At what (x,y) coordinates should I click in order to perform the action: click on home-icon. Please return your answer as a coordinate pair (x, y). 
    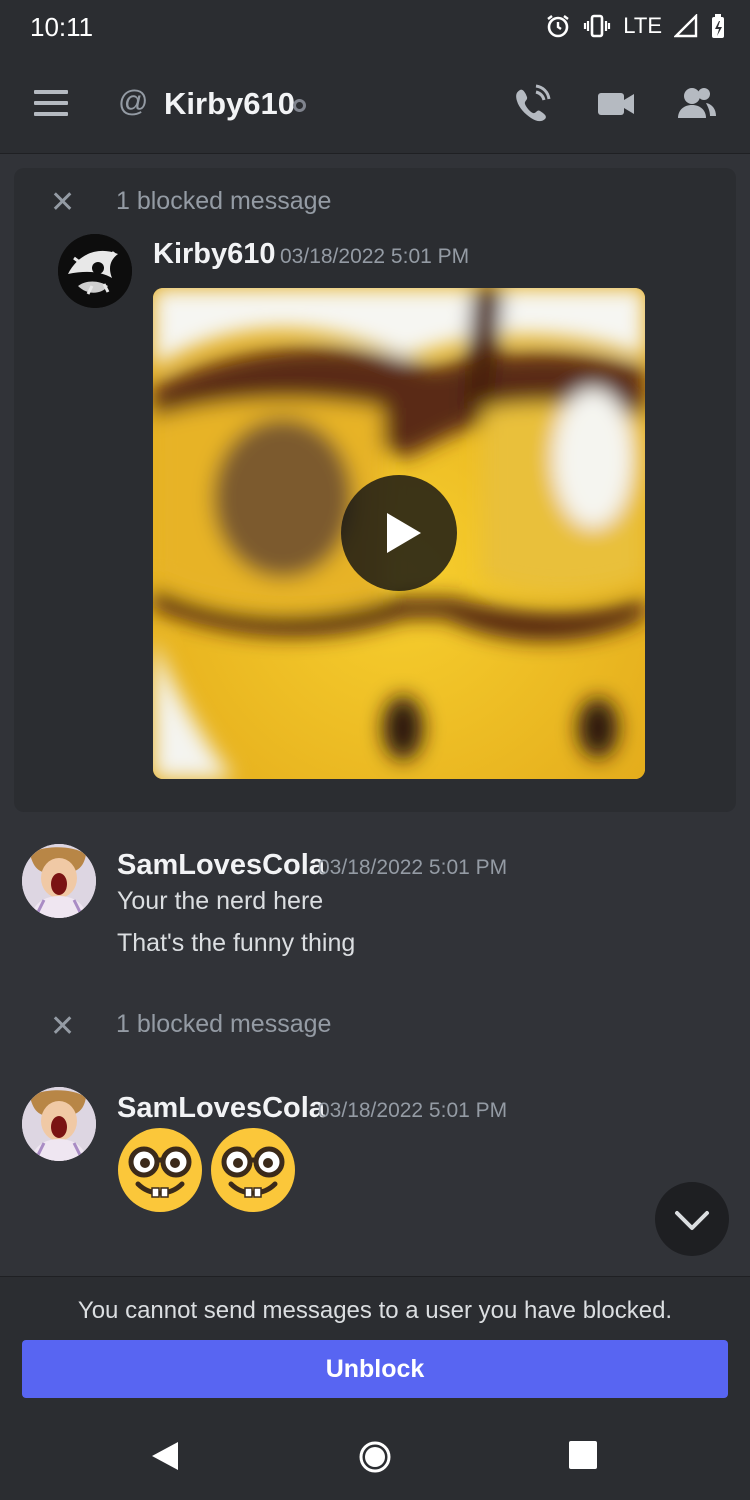
    Looking at the image, I should click on (375, 1457).